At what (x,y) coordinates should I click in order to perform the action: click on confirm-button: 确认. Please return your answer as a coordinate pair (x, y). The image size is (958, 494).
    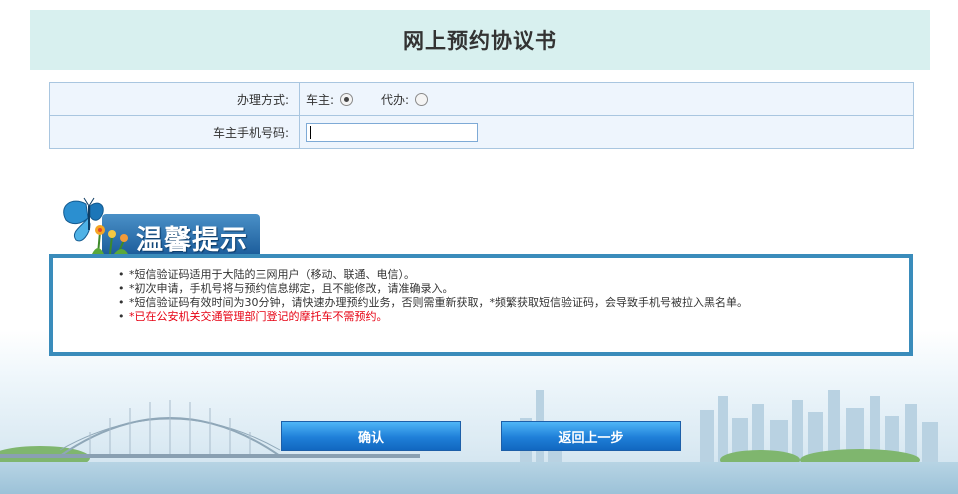
    Looking at the image, I should click on (371, 436).